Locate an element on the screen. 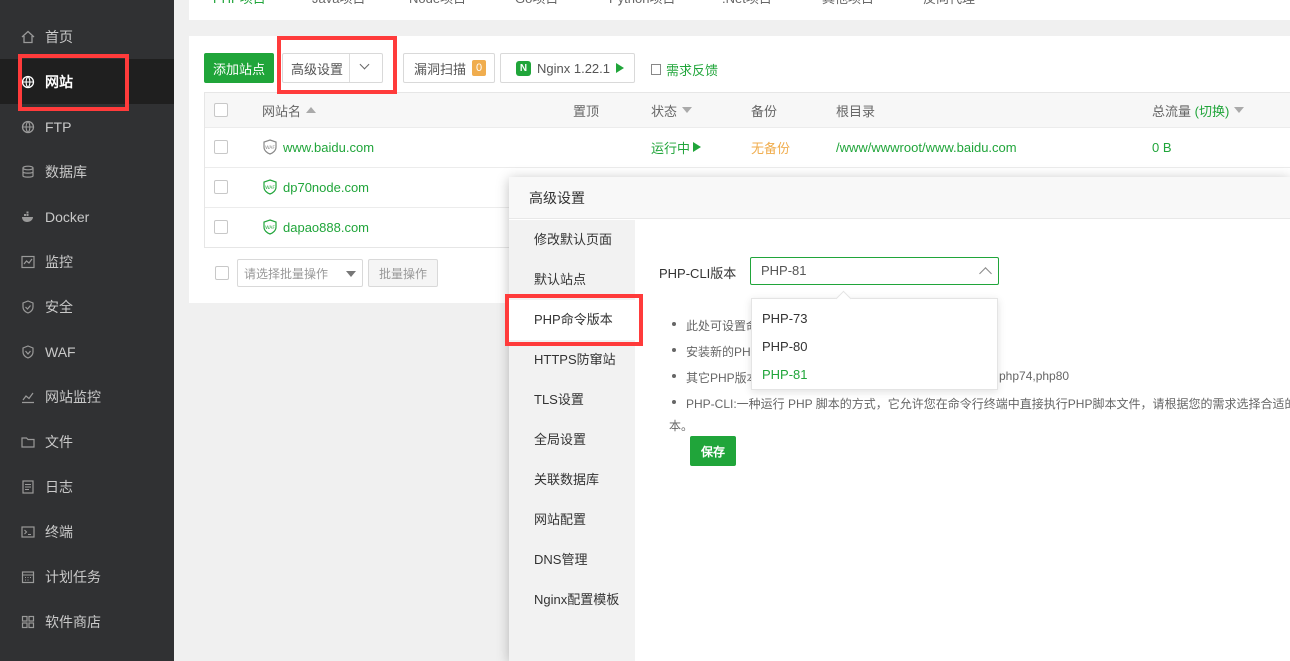 The width and height of the screenshot is (1290, 661). tab-node: Node项目 is located at coordinates (437, 10).